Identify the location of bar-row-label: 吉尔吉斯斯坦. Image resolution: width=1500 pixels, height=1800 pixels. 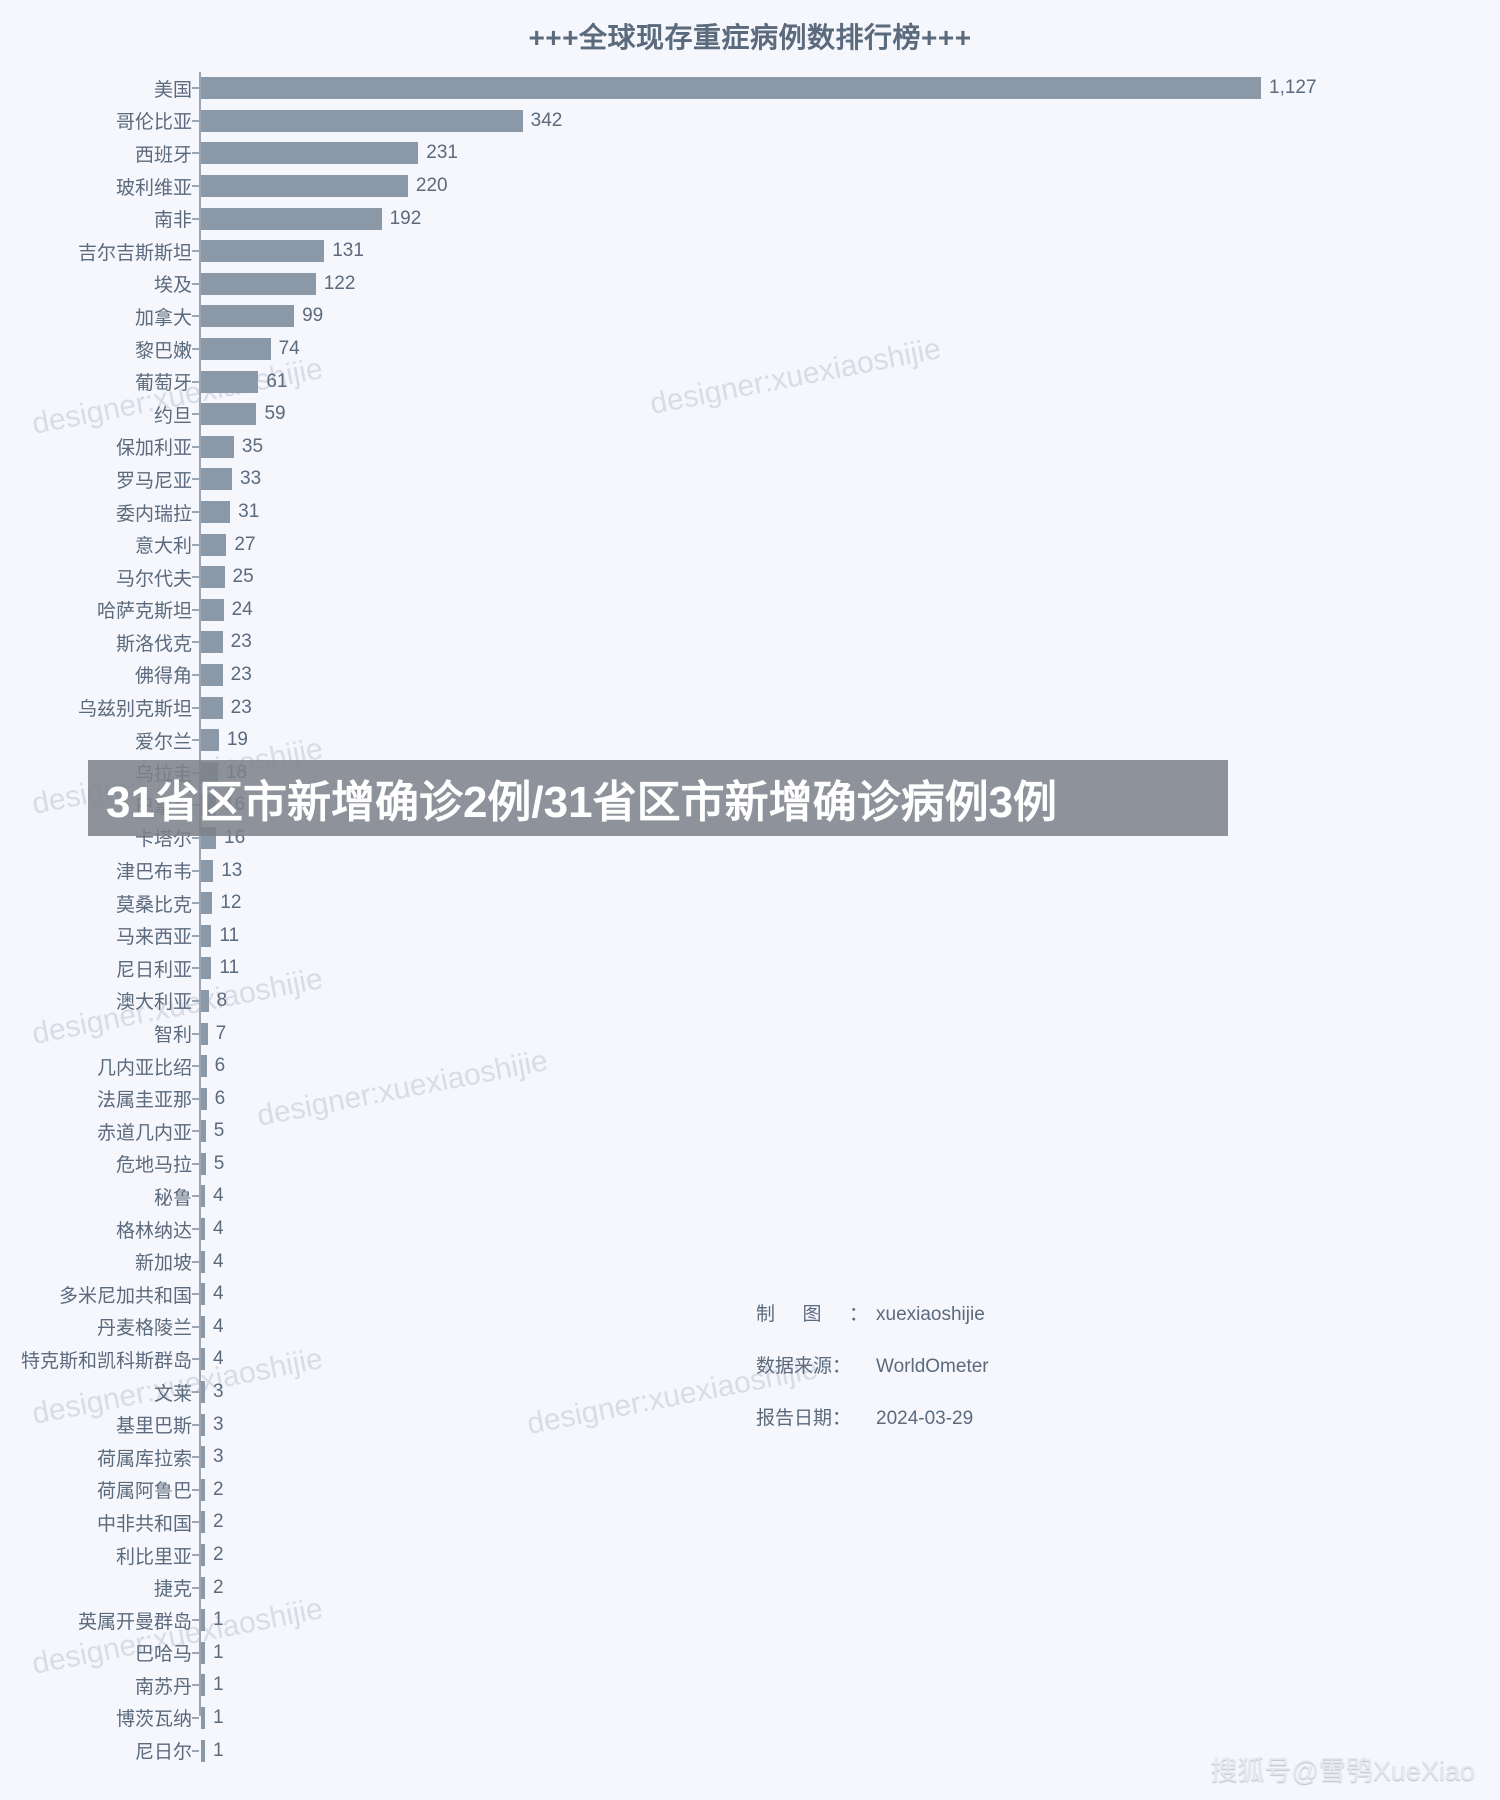
(134, 253).